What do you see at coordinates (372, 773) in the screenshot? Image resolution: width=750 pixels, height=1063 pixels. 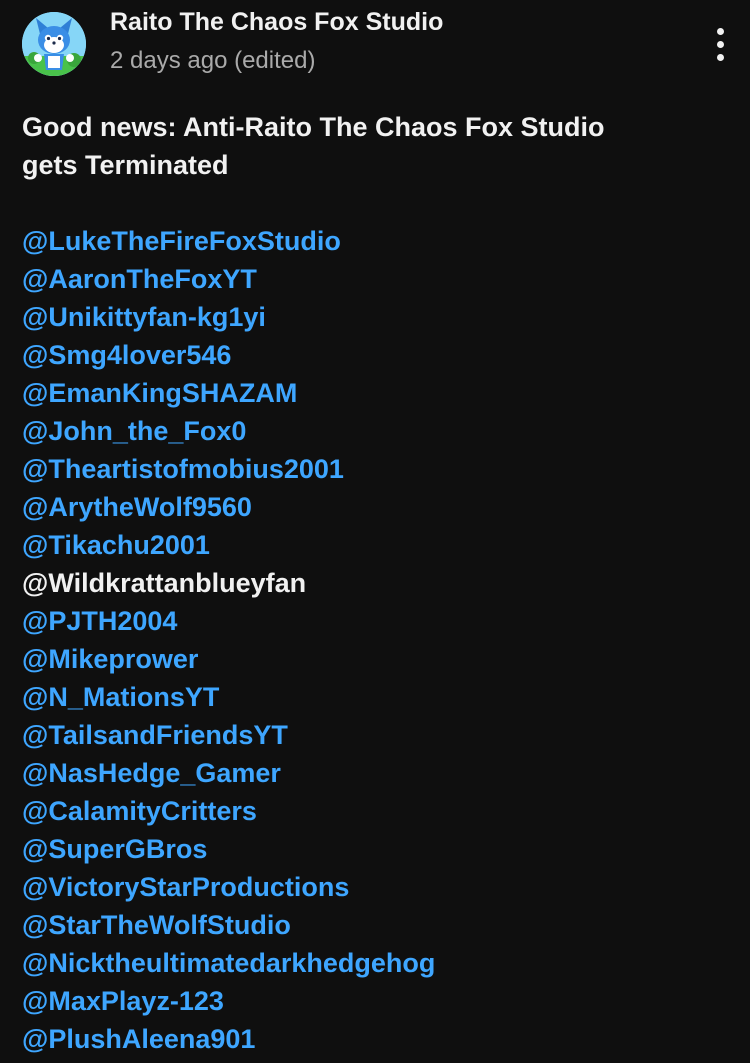 I see `mention-link: @NasHedge_Gamer` at bounding box center [372, 773].